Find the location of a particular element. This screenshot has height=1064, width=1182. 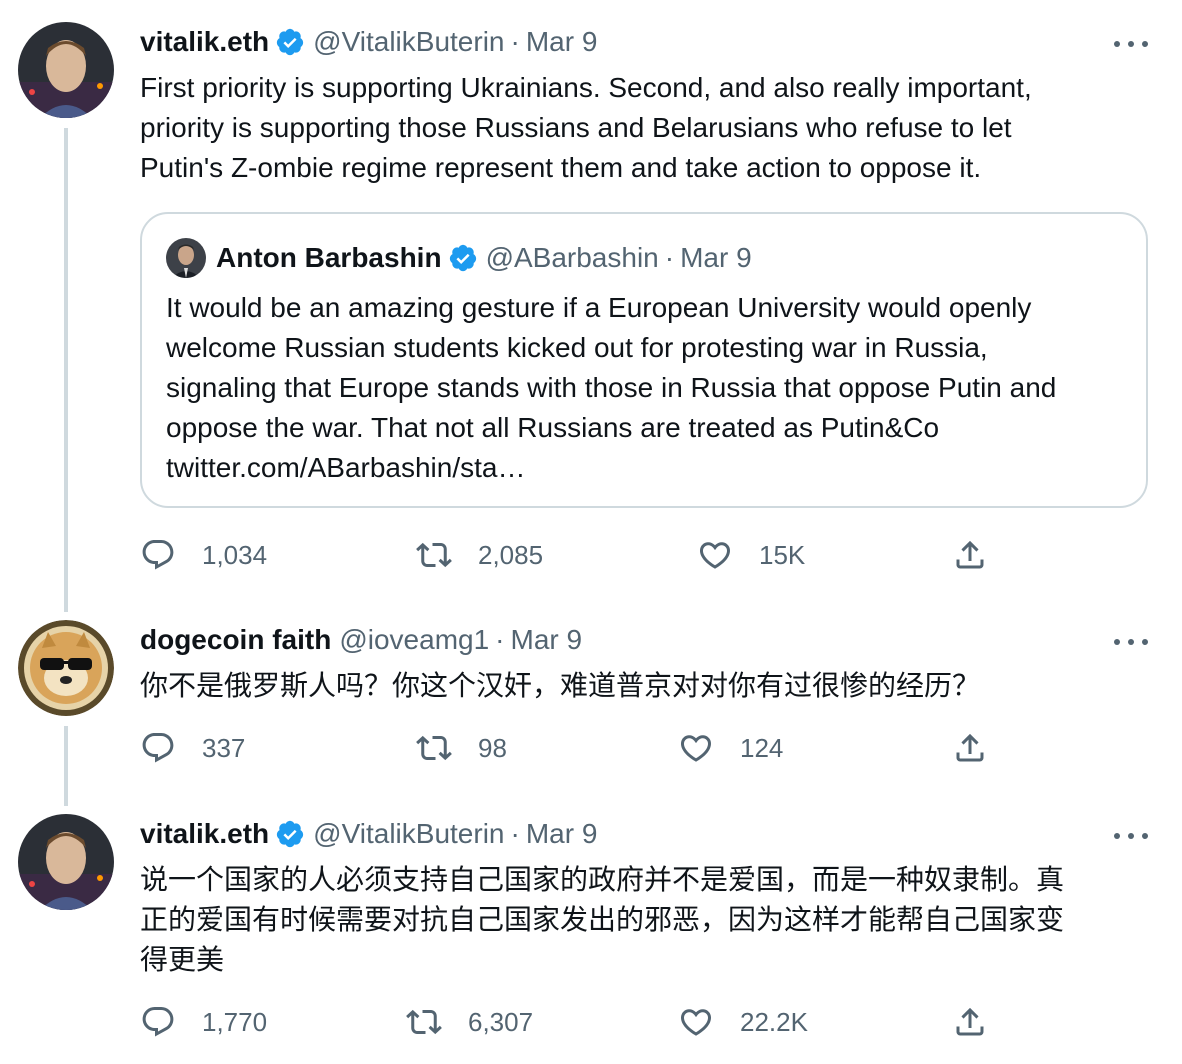

retweet-count: 6,307 is located at coordinates (501, 1021).